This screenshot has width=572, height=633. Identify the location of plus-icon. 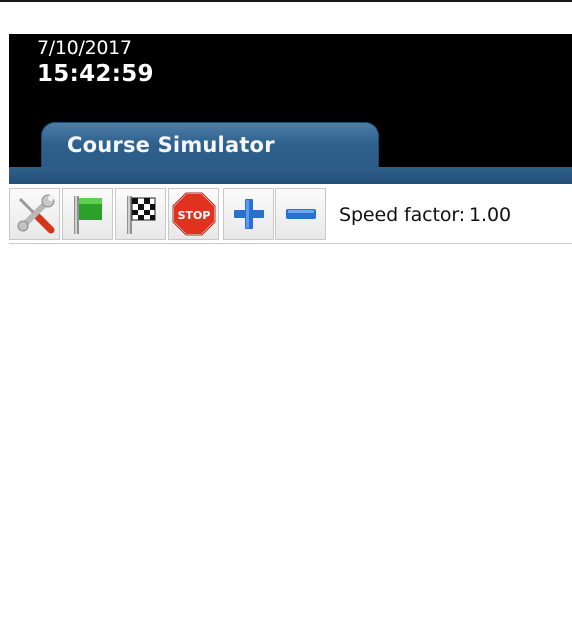
(249, 214).